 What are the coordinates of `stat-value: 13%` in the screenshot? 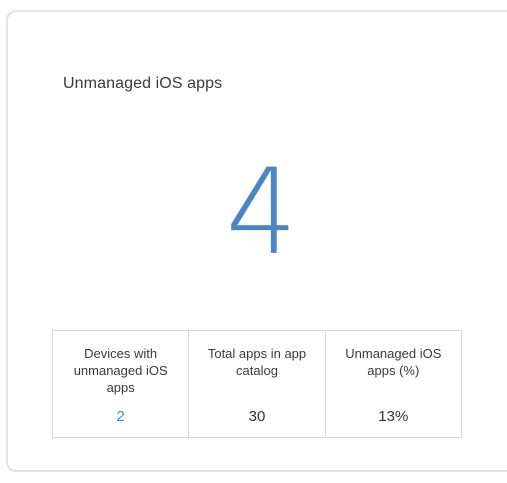 It's located at (393, 416).